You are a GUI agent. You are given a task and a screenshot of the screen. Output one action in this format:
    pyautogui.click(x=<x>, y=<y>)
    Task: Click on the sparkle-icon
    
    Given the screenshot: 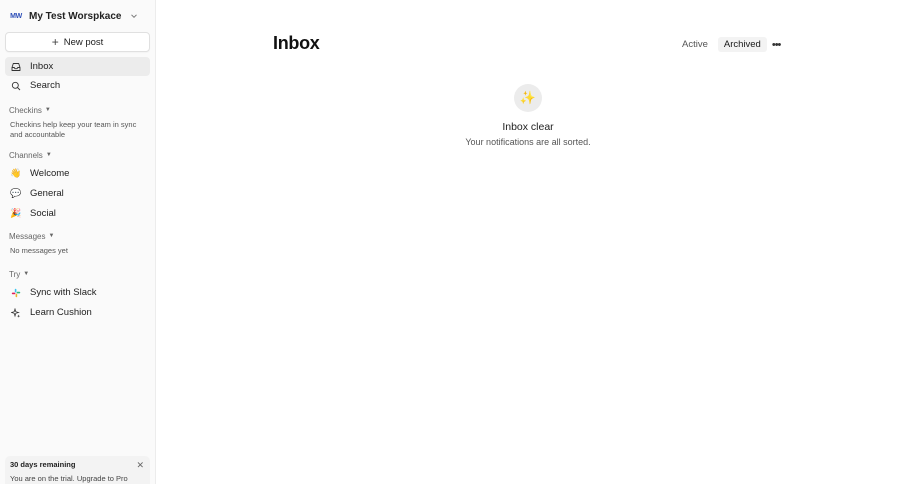 What is the action you would take?
    pyautogui.click(x=16, y=313)
    